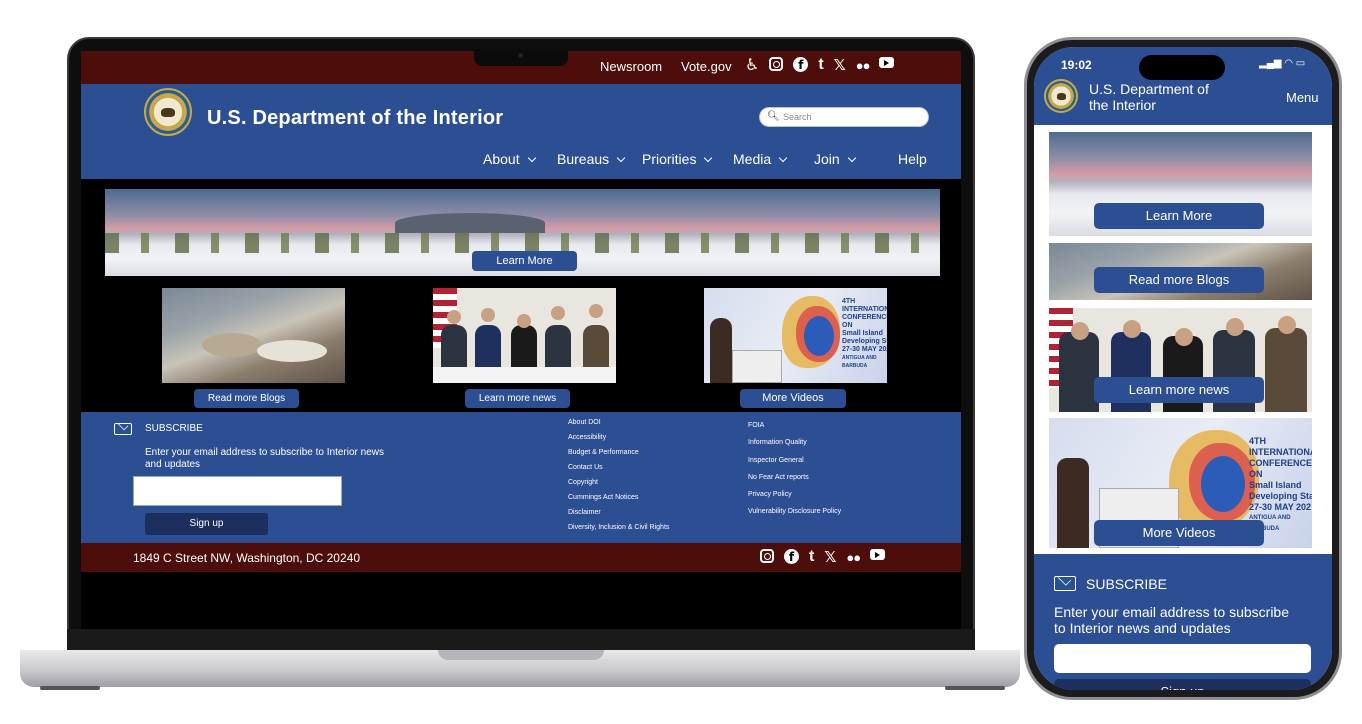 The height and width of the screenshot is (724, 1362). Describe the element at coordinates (912, 159) in the screenshot. I see `nav-help: Help` at that location.